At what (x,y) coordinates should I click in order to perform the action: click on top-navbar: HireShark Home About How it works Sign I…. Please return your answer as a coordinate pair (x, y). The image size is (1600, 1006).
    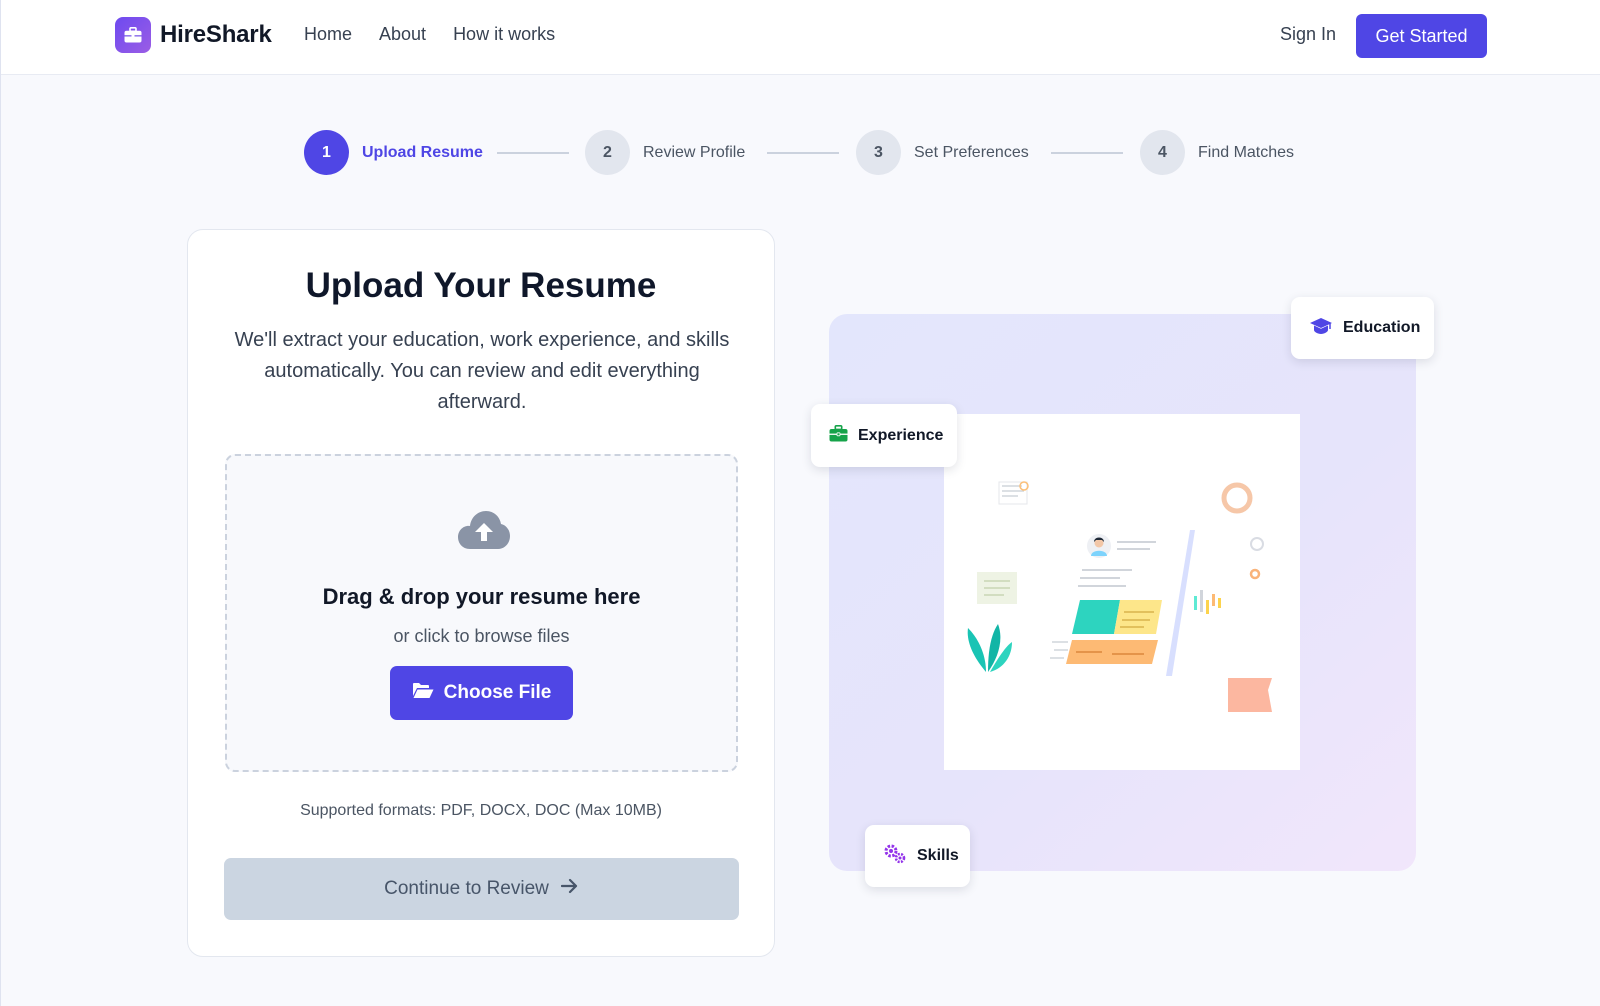
    Looking at the image, I should click on (800, 37).